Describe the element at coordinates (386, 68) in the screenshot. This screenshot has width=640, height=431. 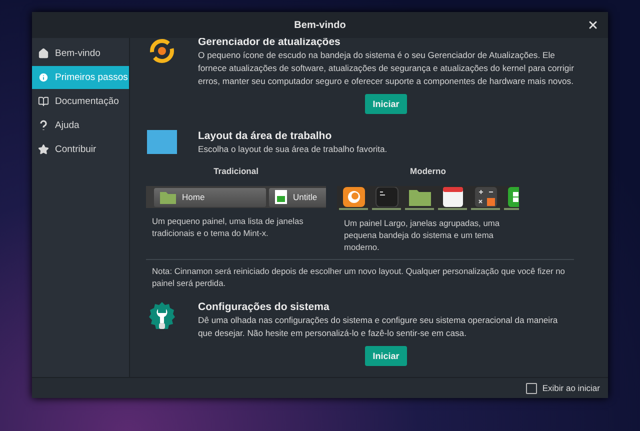
I see `section-description: O pequeno ícone de escudo na bandeja do sistema é o seu Gerenciador de Atualizações. Ele fornece atualizações de software, atualizações de segurança e atualizações do kernel para corrigir erros, manter seu computador seguro e oferecer suporte a componentes de hardware mais novos.` at that location.